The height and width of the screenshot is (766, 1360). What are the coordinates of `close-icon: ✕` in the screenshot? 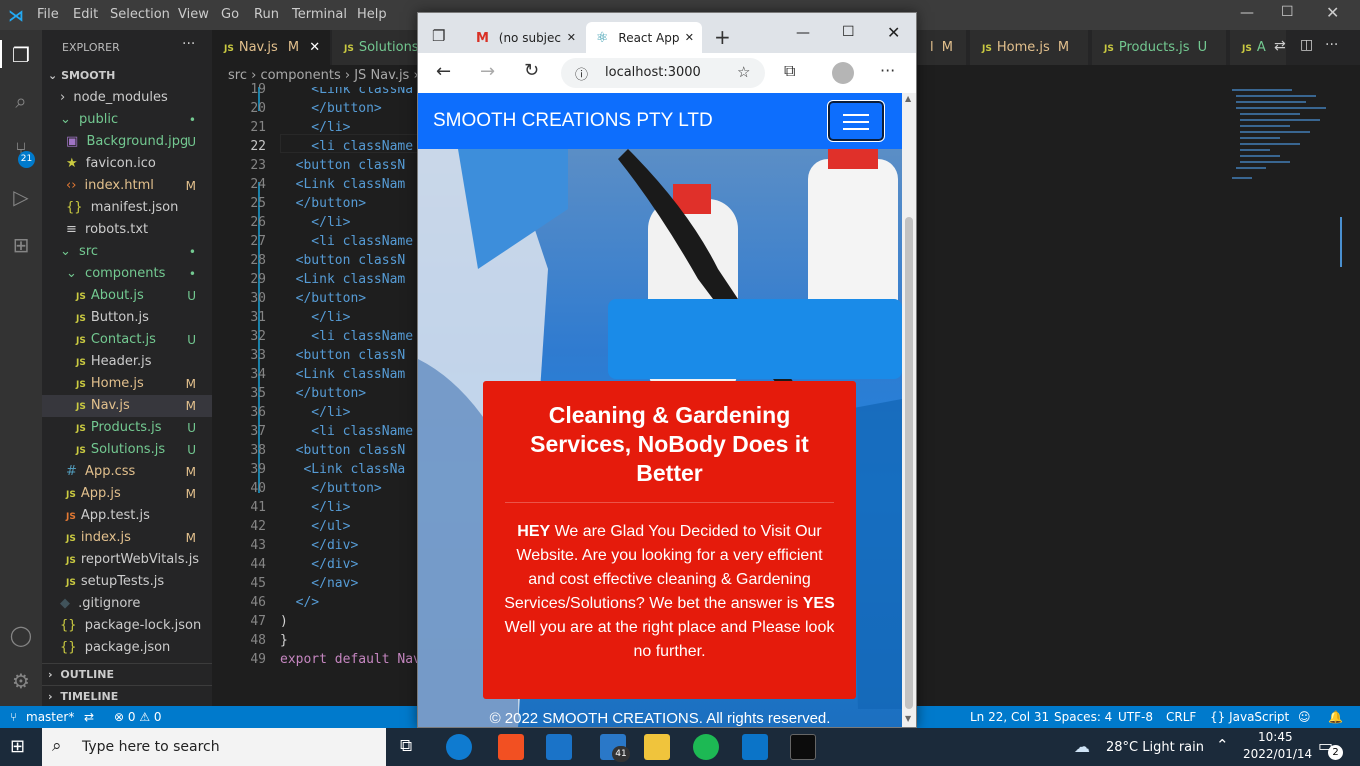 It's located at (1332, 12).